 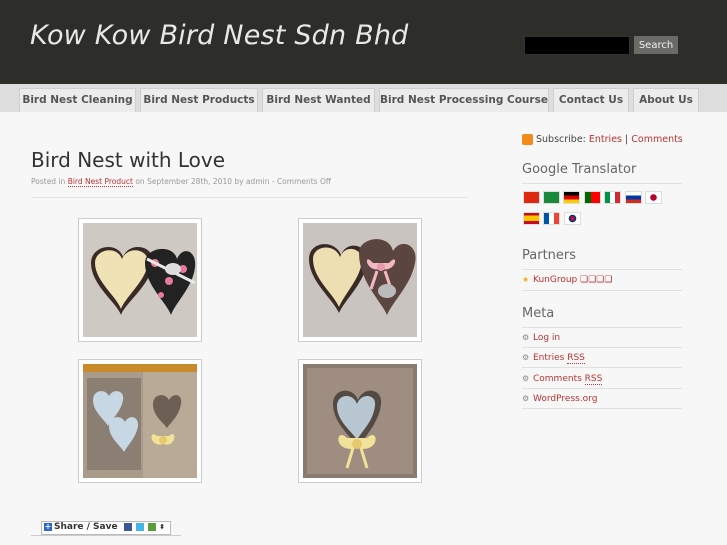 I want to click on facebook-icon, so click(x=127, y=526).